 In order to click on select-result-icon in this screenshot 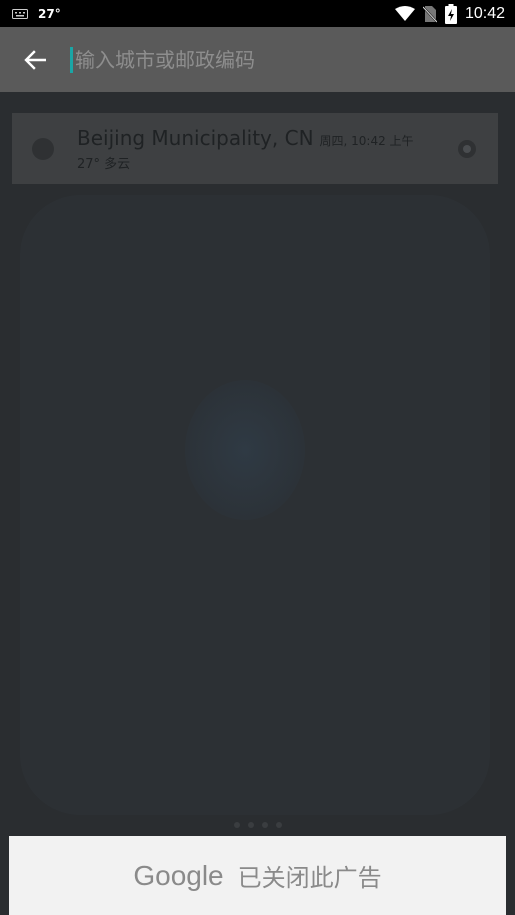, I will do `click(467, 148)`.